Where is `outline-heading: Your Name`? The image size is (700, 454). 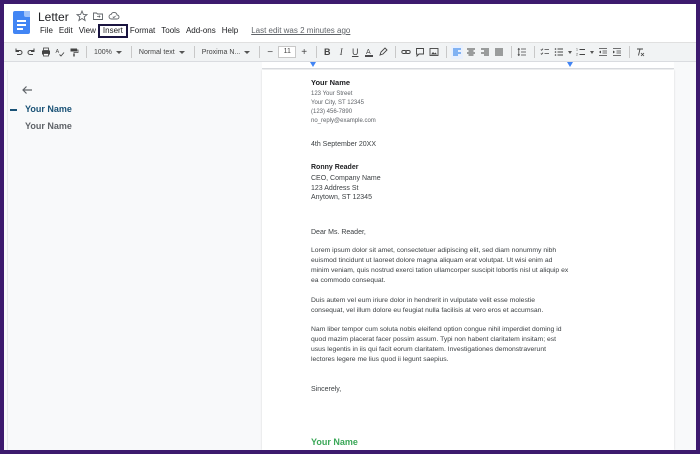
outline-heading: Your Name is located at coordinates (48, 109).